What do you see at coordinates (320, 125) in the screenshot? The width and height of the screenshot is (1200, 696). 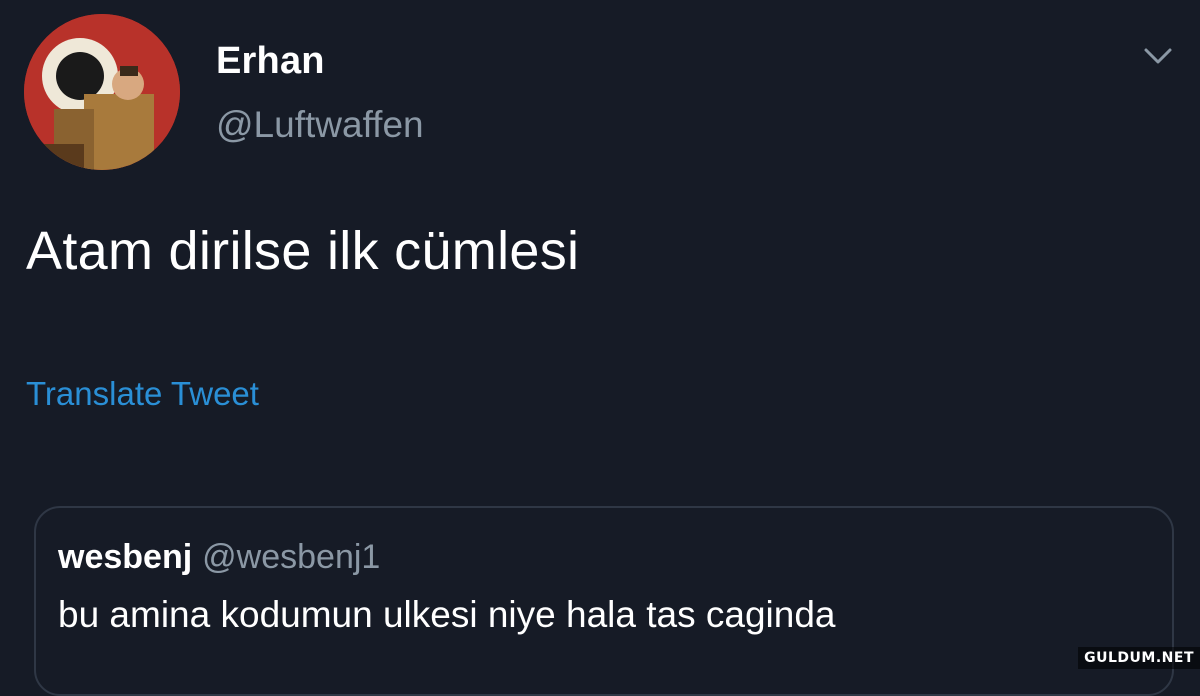 I see `author-handle: @Luftwaffen` at bounding box center [320, 125].